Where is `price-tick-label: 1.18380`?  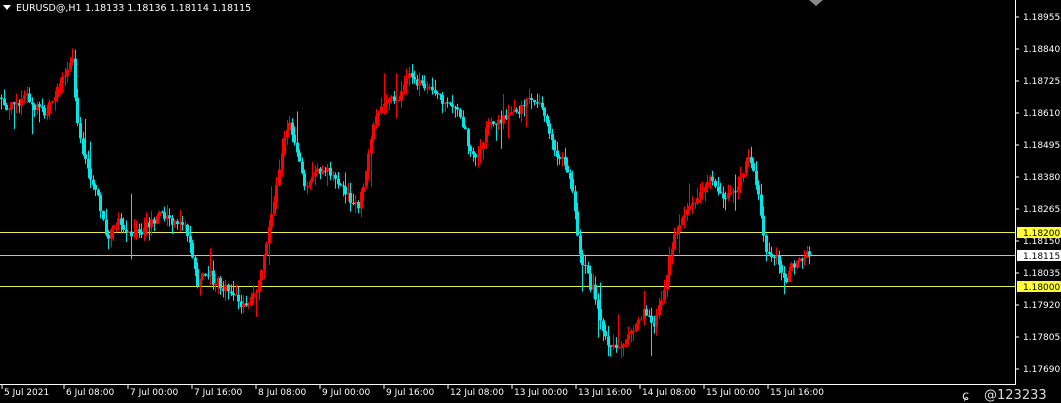
price-tick-label: 1.18380 is located at coordinates (1041, 178).